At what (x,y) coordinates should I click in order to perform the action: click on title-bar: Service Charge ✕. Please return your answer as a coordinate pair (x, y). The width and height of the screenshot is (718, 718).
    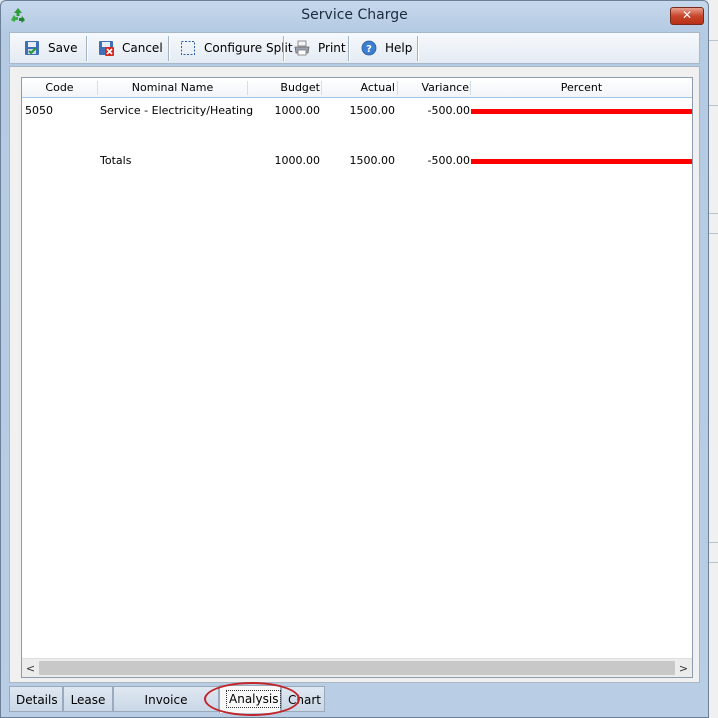
    Looking at the image, I should click on (354, 16).